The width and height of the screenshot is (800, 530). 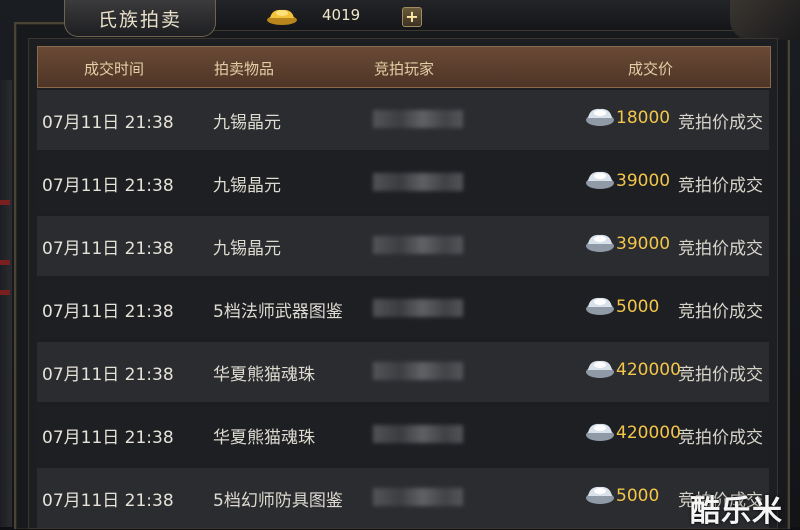 I want to click on table-row: 07月11日 21:38 5档法师武器图鉴 5000 竞拍价成交, so click(x=403, y=309).